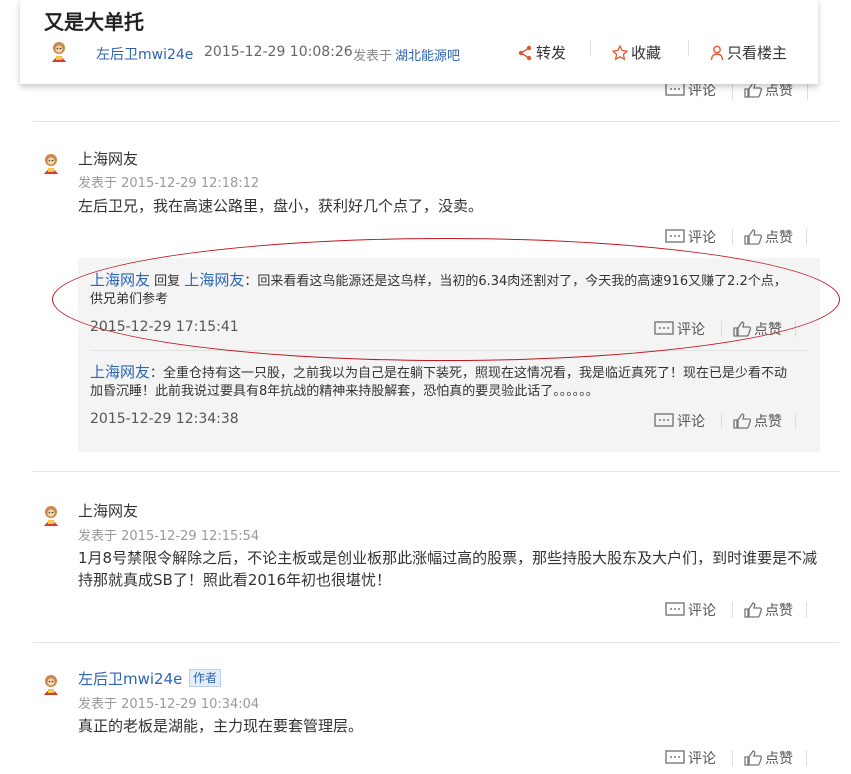 The height and width of the screenshot is (774, 851). I want to click on forward-button: 转发, so click(541, 52).